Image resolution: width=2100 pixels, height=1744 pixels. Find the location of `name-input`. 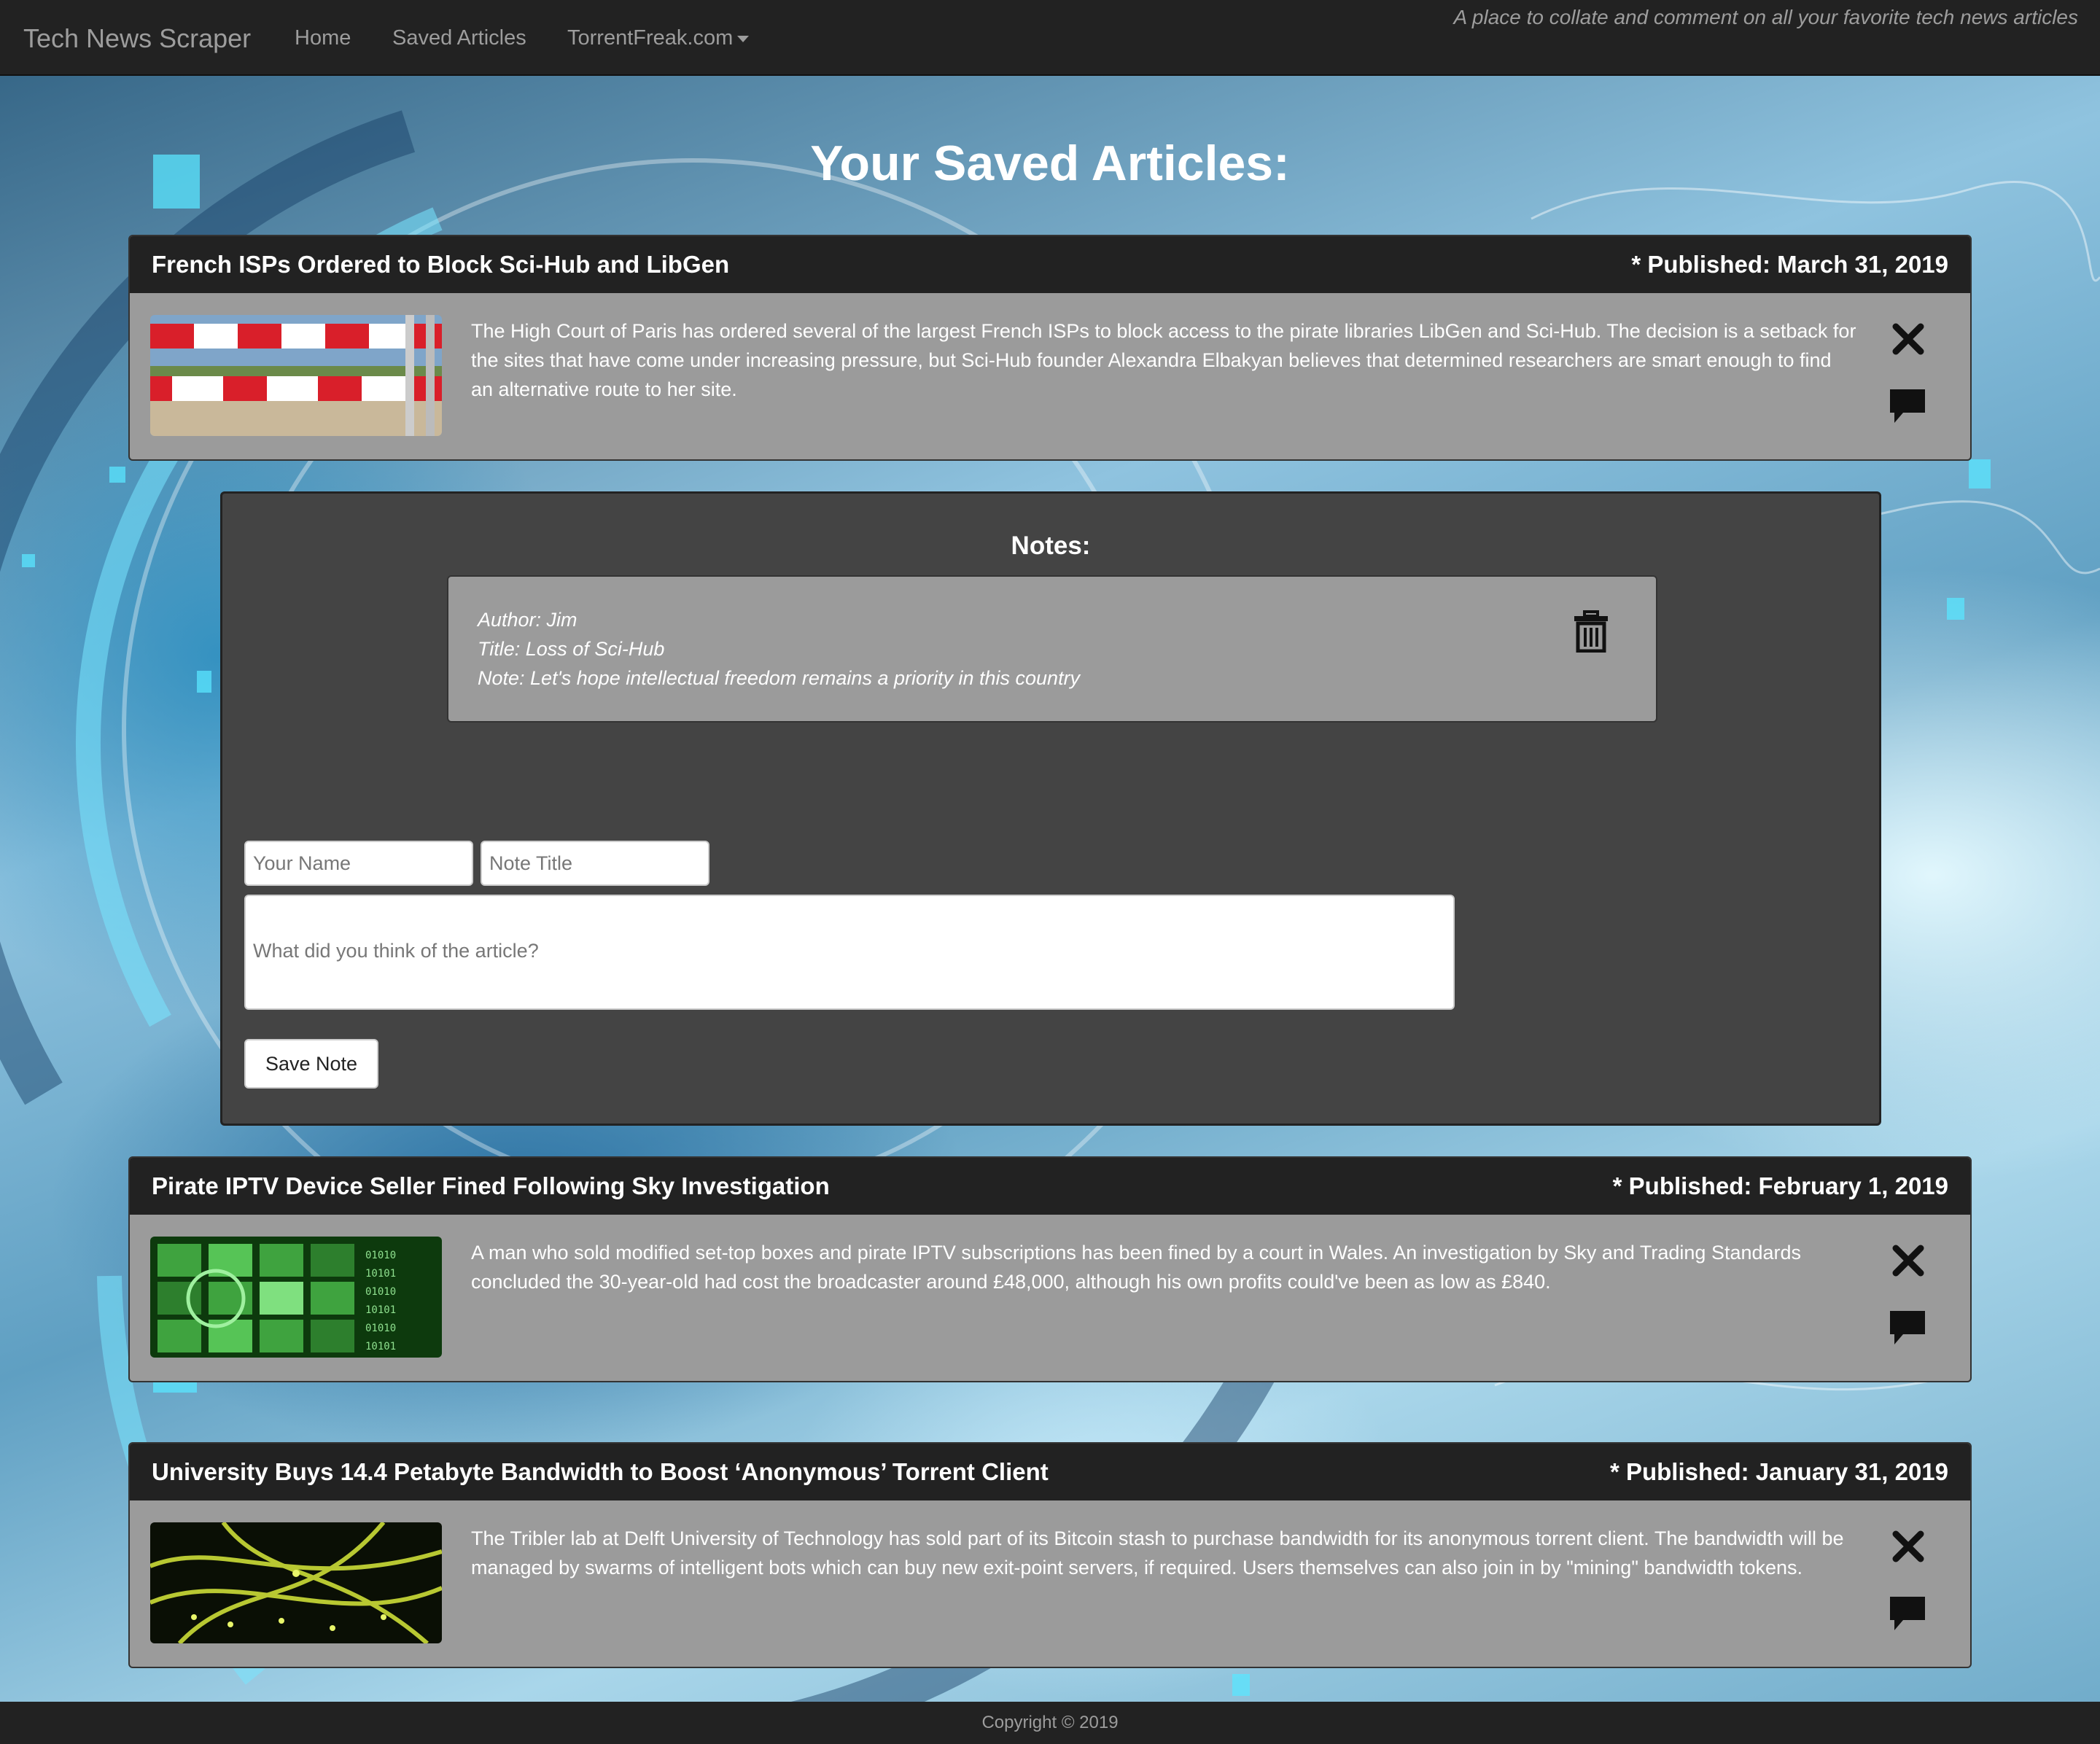

name-input is located at coordinates (358, 863).